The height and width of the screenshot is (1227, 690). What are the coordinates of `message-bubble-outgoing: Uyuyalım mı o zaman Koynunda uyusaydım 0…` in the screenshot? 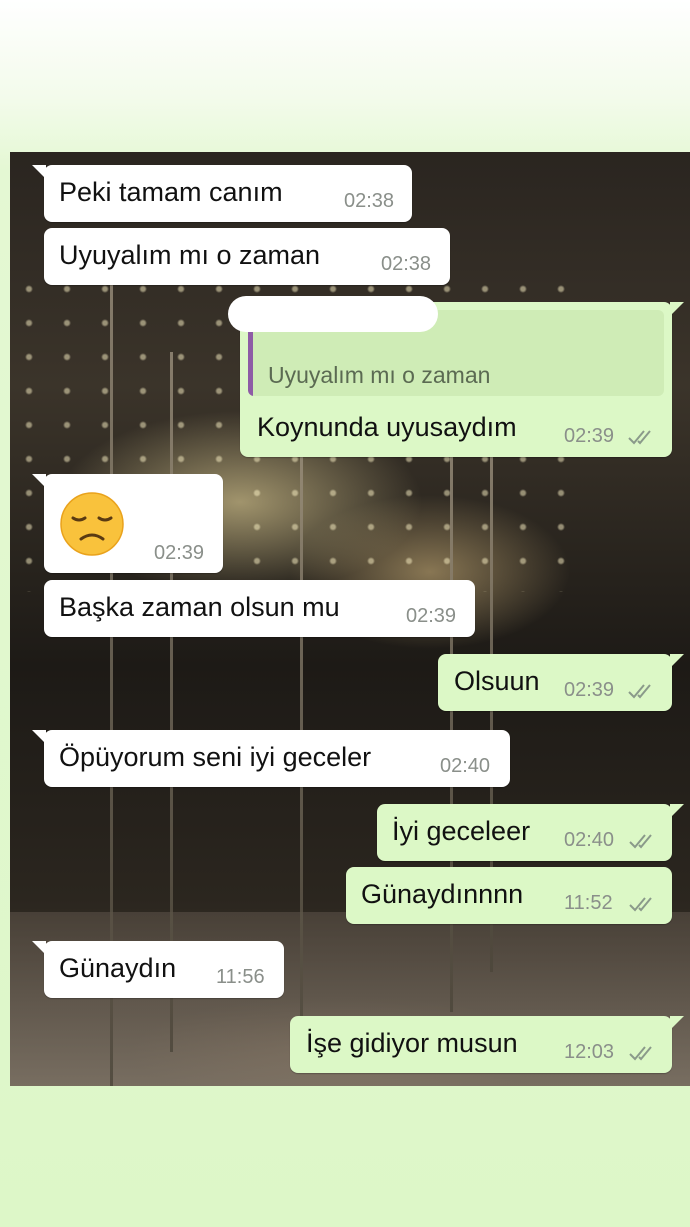 It's located at (456, 376).